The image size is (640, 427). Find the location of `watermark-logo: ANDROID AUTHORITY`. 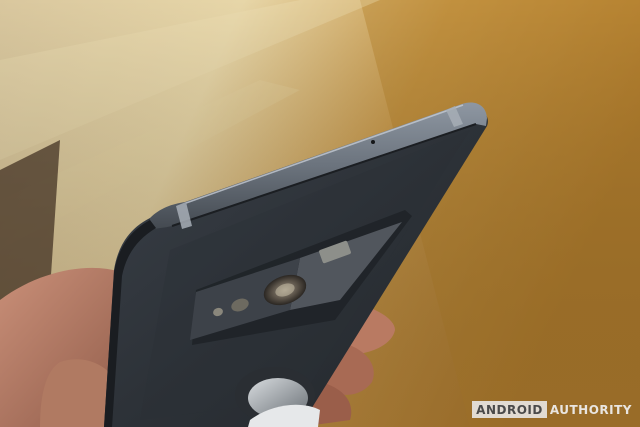

watermark-logo: ANDROID AUTHORITY is located at coordinates (552, 409).